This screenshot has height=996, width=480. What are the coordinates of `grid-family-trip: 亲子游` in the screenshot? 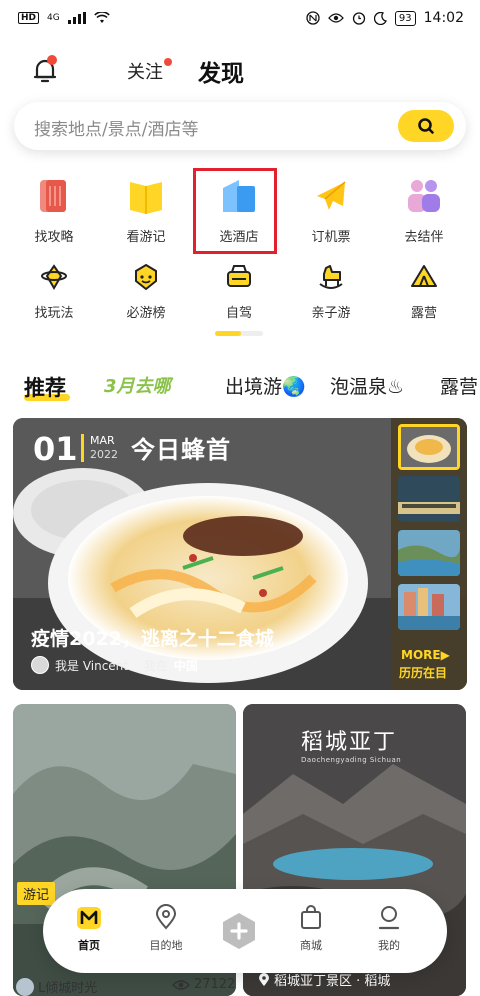 It's located at (331, 291).